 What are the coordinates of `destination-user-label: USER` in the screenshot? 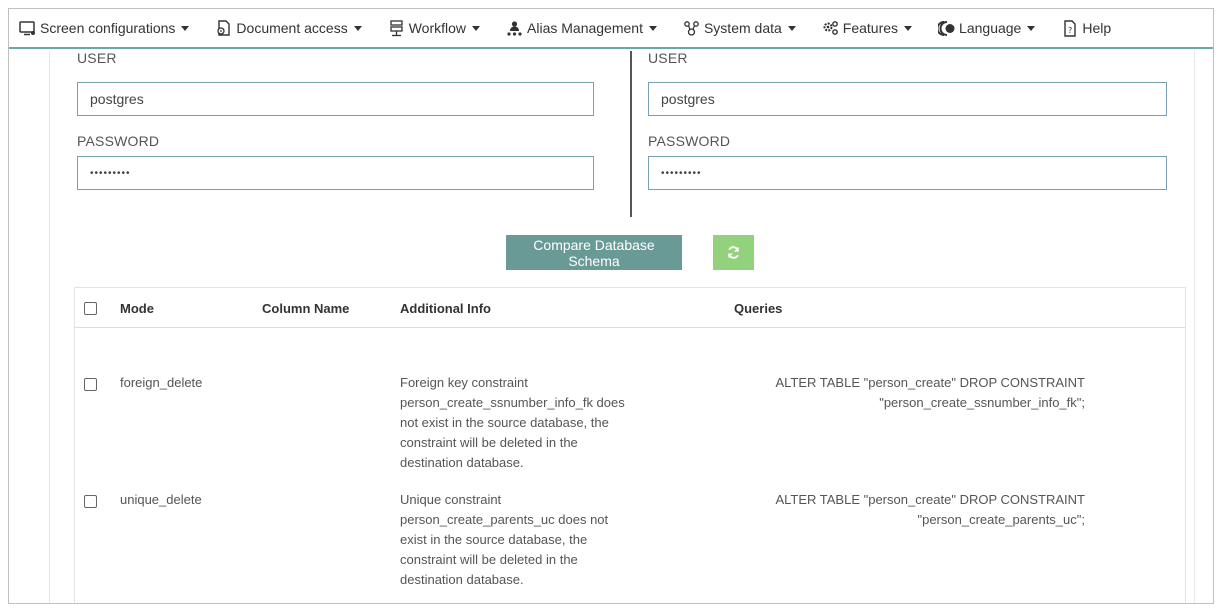 It's located at (668, 59).